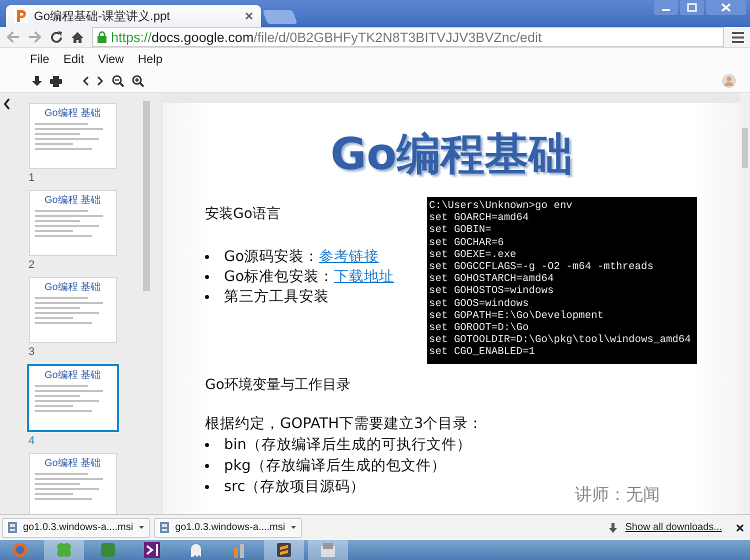  Describe the element at coordinates (56, 37) in the screenshot. I see `reload-icon` at that location.